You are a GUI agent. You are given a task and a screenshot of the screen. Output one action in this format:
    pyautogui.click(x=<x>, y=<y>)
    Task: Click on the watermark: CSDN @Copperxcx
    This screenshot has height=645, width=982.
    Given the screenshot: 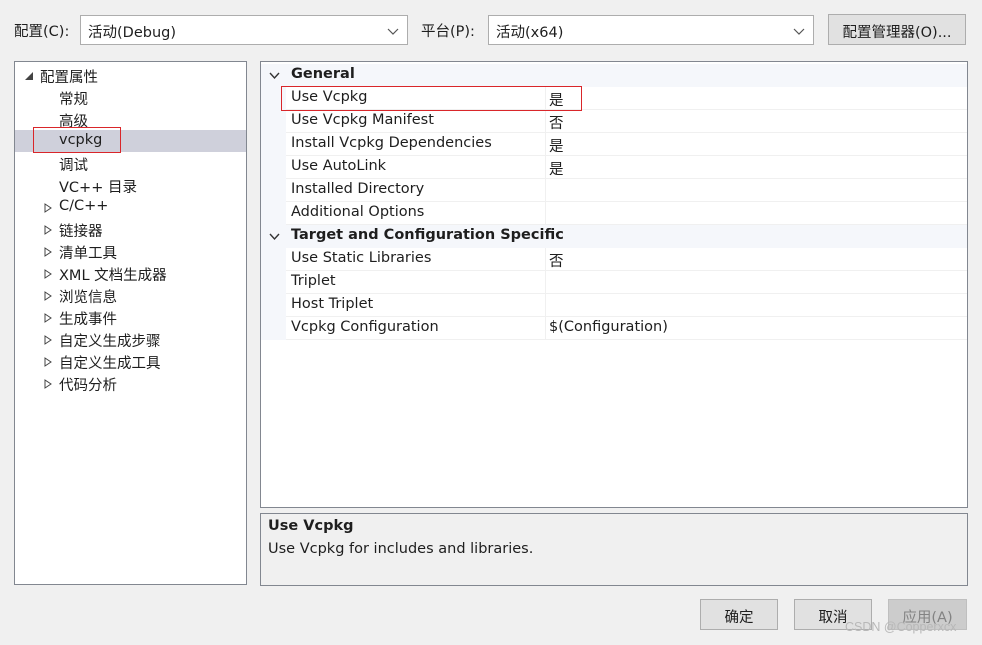 What is the action you would take?
    pyautogui.click(x=901, y=627)
    